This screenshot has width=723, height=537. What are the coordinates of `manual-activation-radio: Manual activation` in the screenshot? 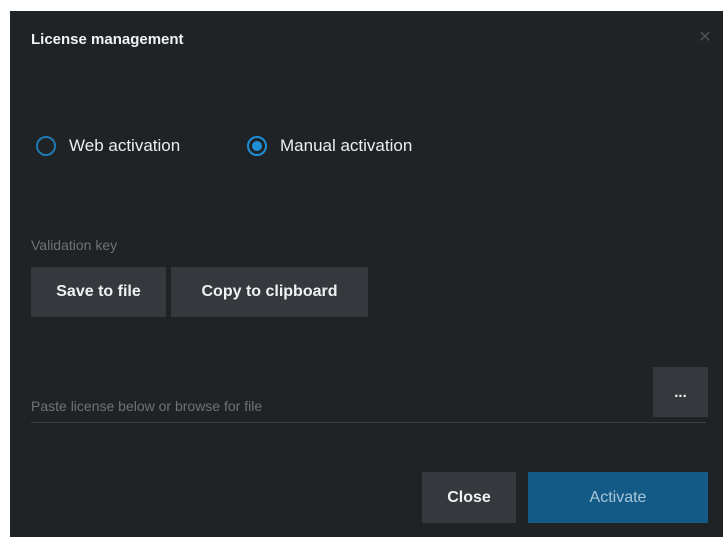 It's located at (329, 146).